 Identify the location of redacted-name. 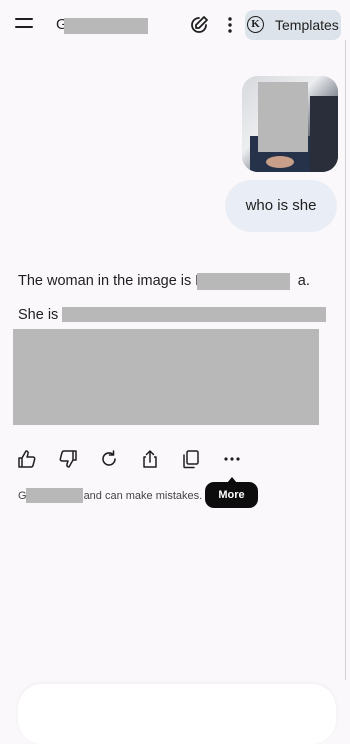
(243, 281).